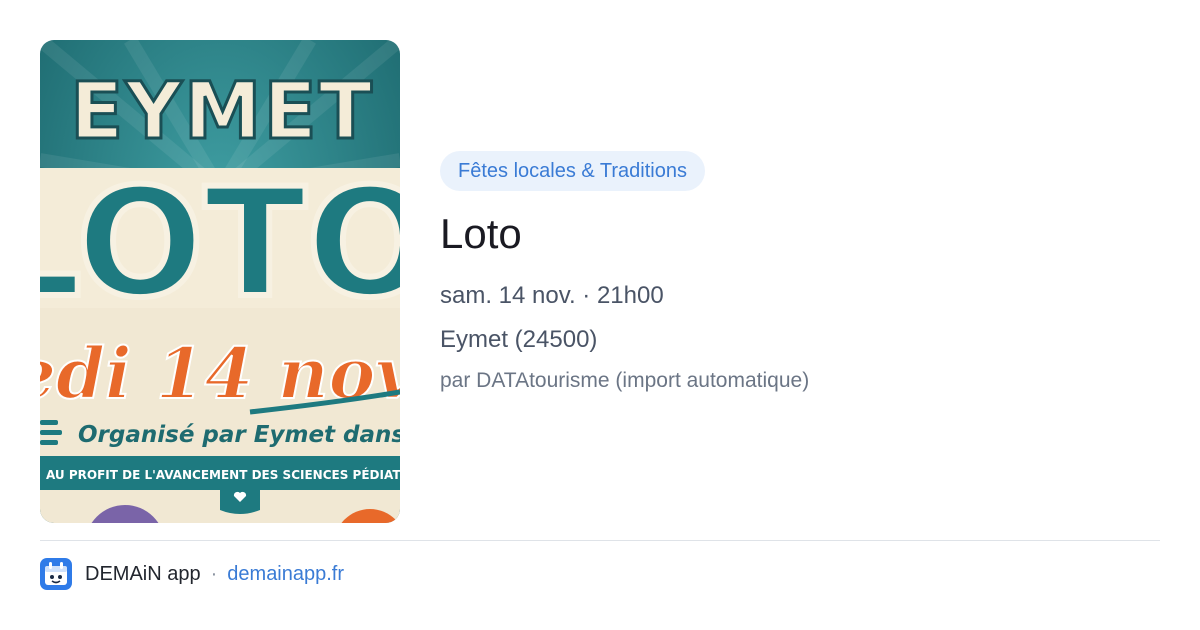  What do you see at coordinates (56, 574) in the screenshot?
I see `calendar-app-icon` at bounding box center [56, 574].